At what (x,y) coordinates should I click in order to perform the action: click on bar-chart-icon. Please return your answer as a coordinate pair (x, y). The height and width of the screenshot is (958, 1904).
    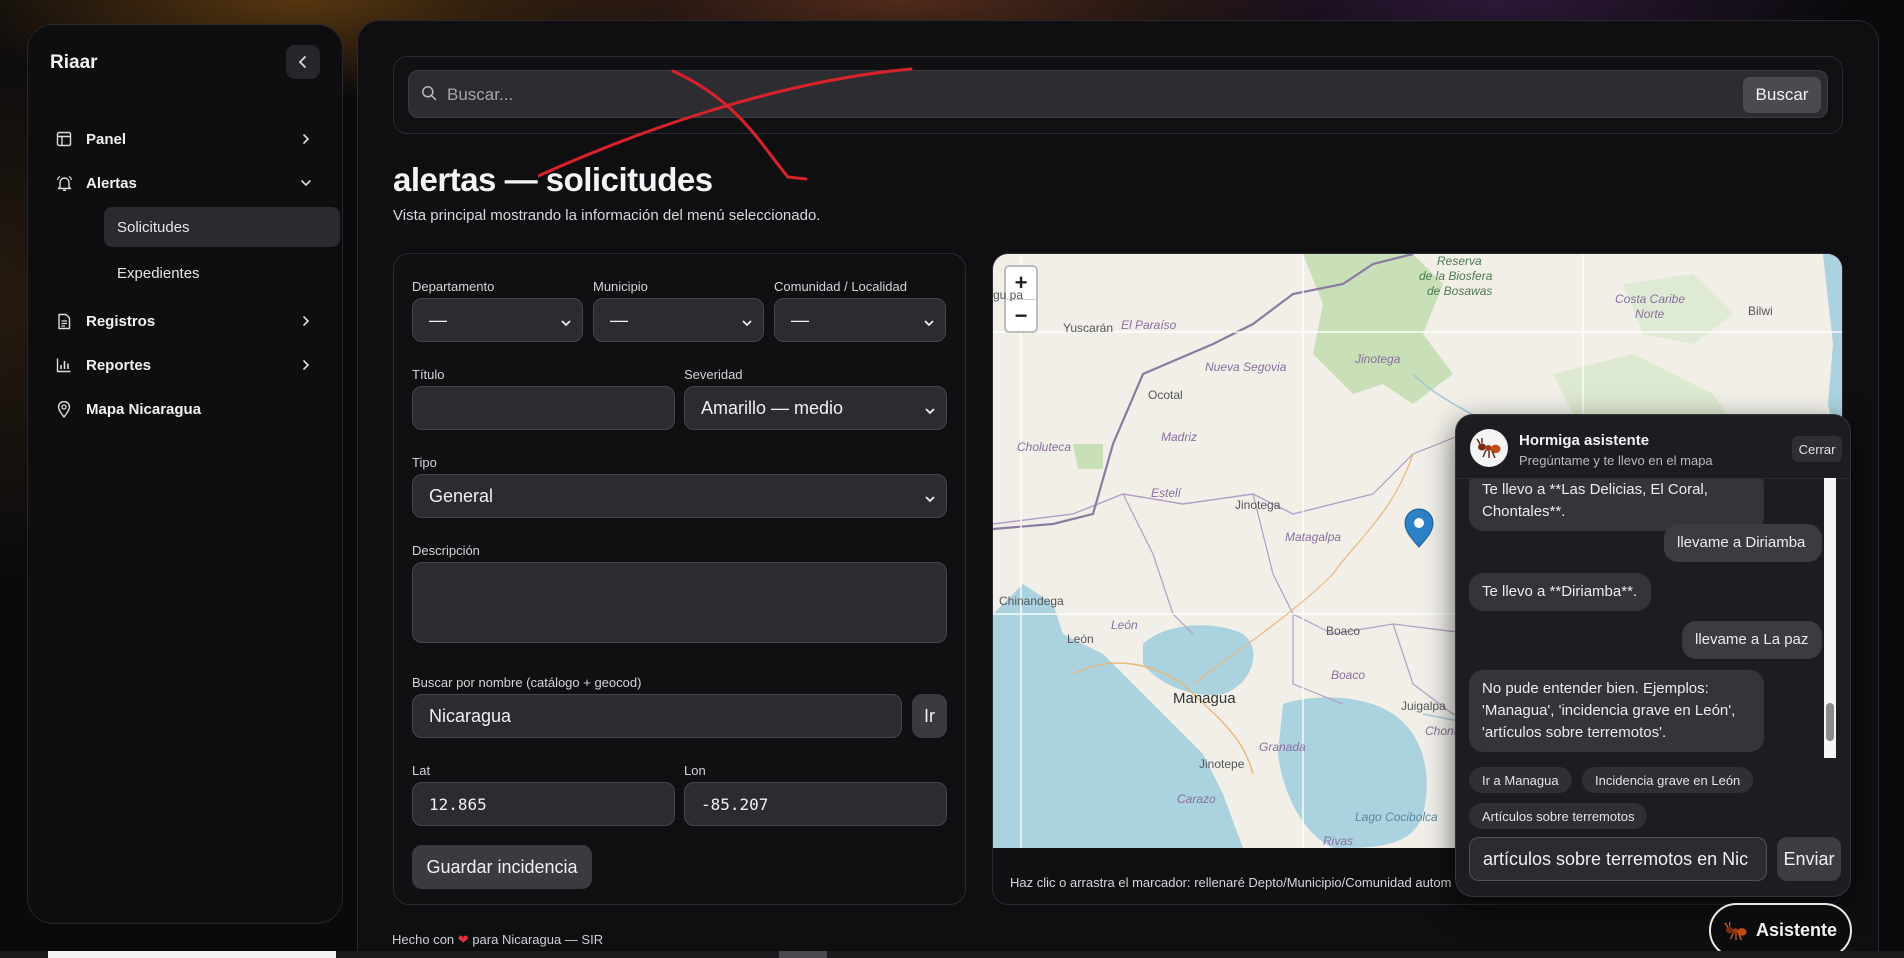
    Looking at the image, I should click on (64, 365).